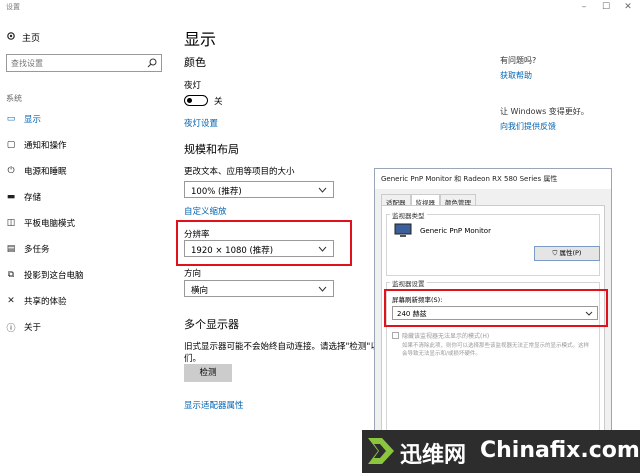 The image size is (640, 473). What do you see at coordinates (201, 123) in the screenshot?
I see `night-light-settings-link: 夜灯设置` at bounding box center [201, 123].